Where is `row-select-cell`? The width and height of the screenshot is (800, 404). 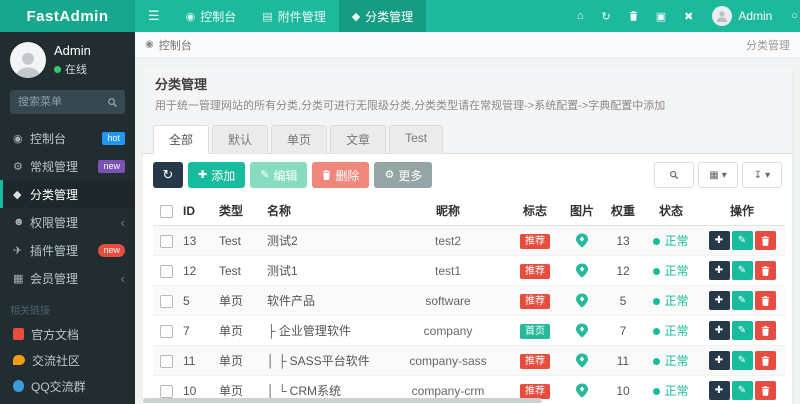
row-select-cell is located at coordinates (166, 240).